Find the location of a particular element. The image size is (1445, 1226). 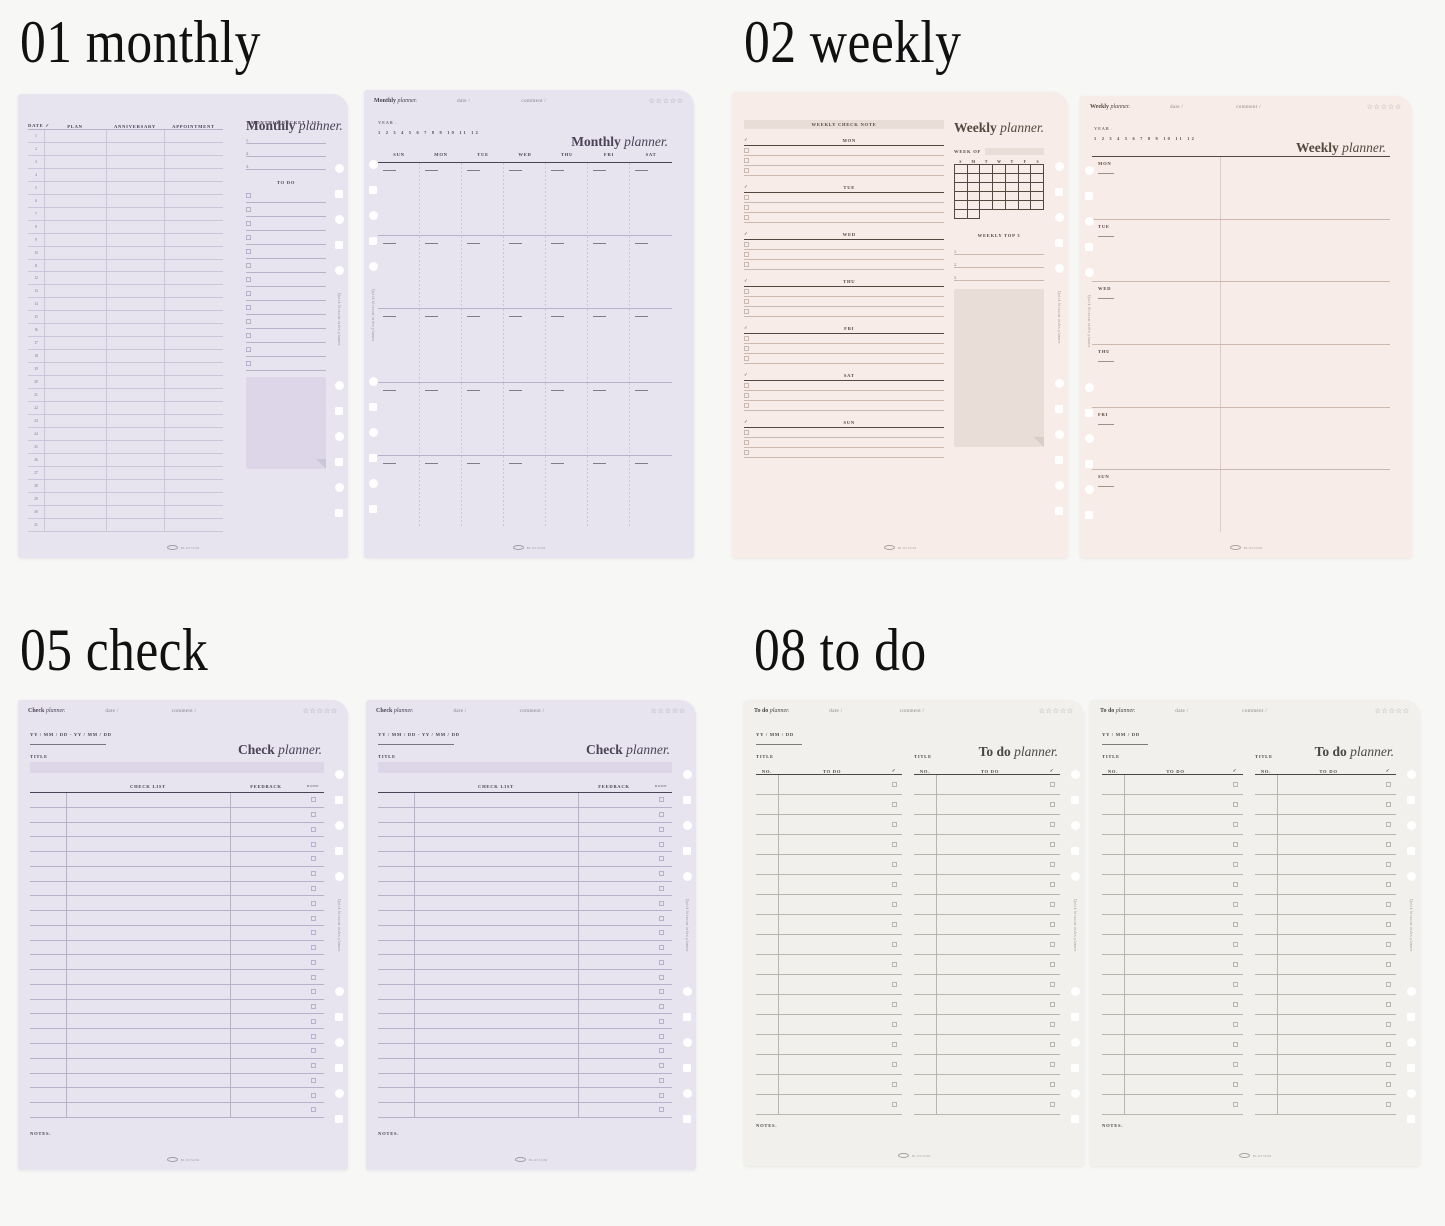

calendar-week-row is located at coordinates (525, 273).